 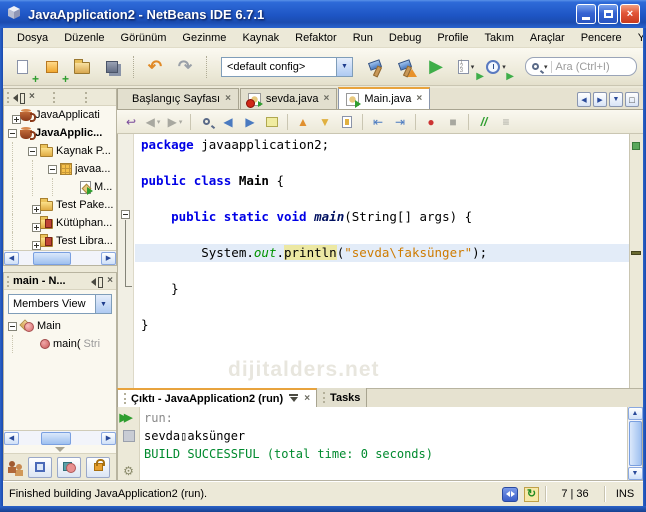 What do you see at coordinates (600, 99) in the screenshot?
I see `scroll-tabs-right-icon: ▶` at bounding box center [600, 99].